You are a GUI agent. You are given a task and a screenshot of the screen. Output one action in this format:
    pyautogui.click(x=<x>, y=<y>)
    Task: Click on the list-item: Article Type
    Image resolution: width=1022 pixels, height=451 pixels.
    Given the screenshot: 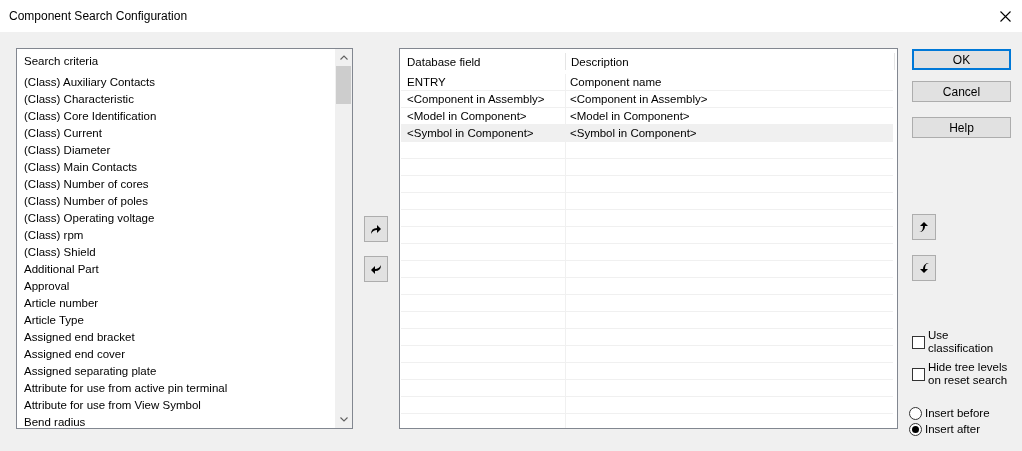 What is the action you would take?
    pyautogui.click(x=54, y=320)
    